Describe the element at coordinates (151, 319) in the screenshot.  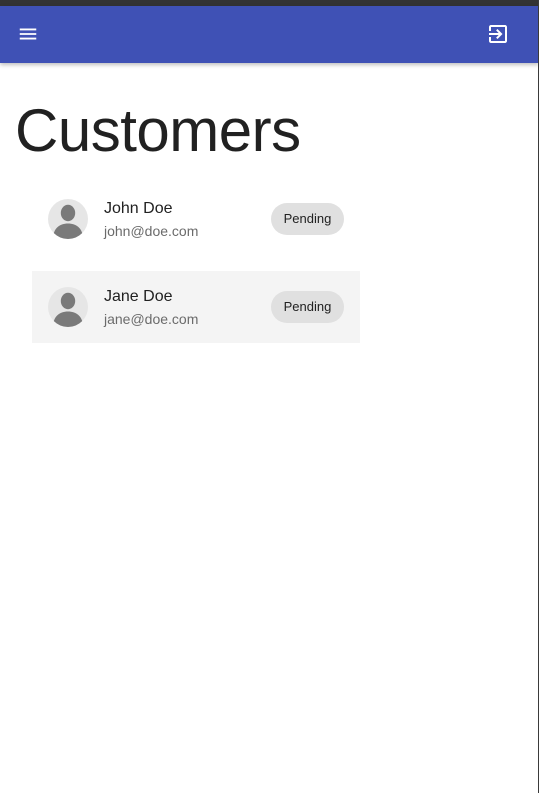
I see `customer-email: jane@doe.com` at that location.